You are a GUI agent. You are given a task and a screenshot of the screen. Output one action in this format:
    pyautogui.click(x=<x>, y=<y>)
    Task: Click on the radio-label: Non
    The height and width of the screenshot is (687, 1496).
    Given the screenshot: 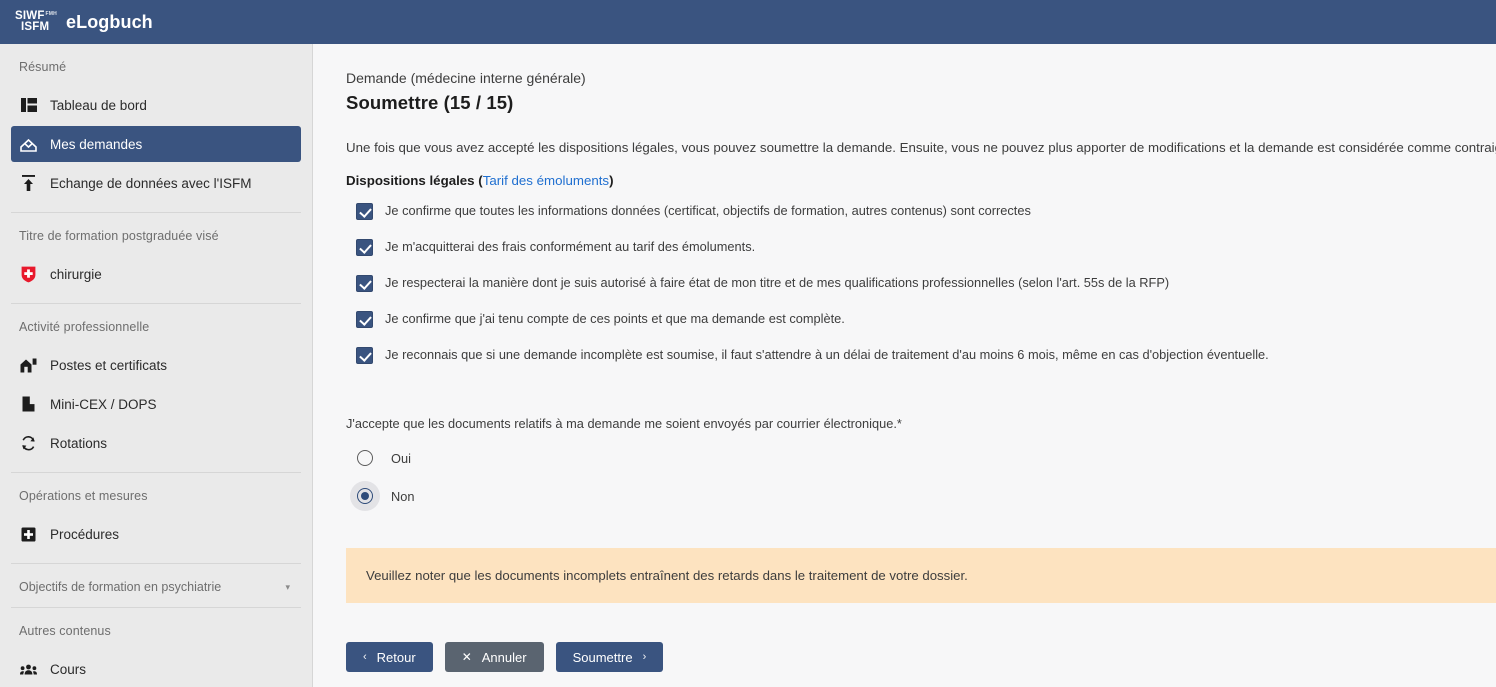 What is the action you would take?
    pyautogui.click(x=403, y=496)
    